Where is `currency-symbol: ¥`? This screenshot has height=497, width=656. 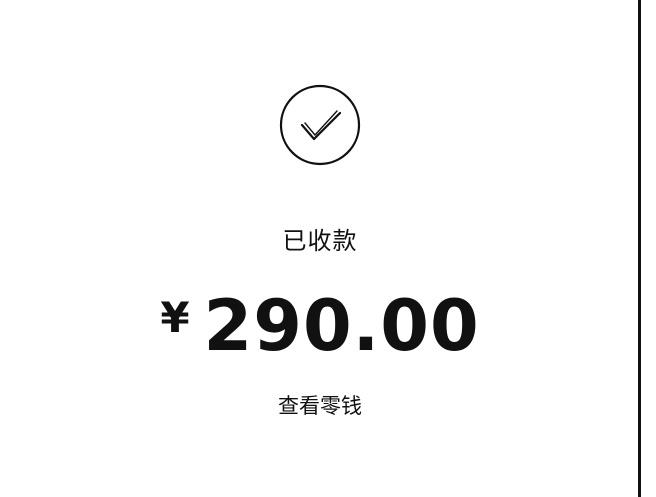
currency-symbol: ¥ is located at coordinates (175, 317).